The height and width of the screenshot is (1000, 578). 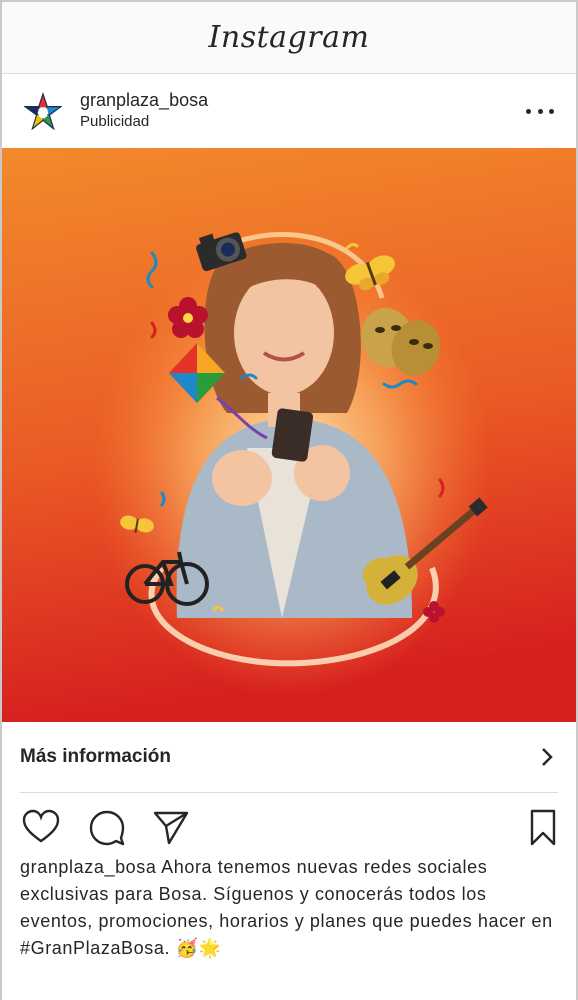 What do you see at coordinates (144, 100) in the screenshot?
I see `post-username: granplaza_bosa` at bounding box center [144, 100].